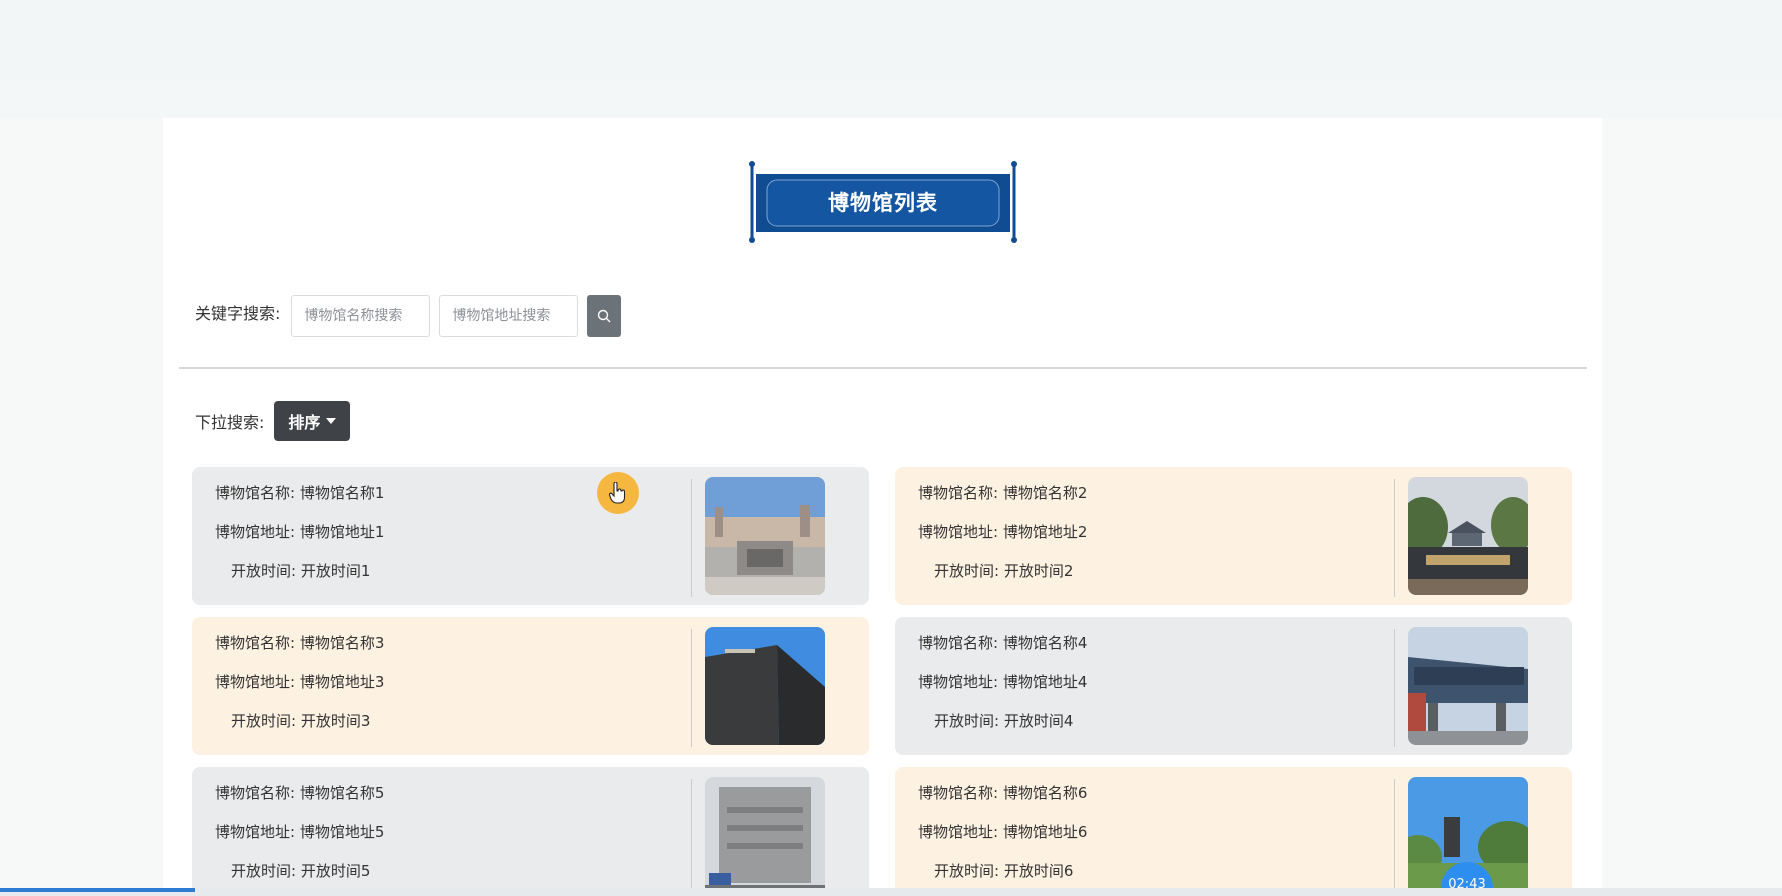 The image size is (1782, 896). Describe the element at coordinates (238, 313) in the screenshot. I see `keyword-search-label: 关键字搜索:` at that location.